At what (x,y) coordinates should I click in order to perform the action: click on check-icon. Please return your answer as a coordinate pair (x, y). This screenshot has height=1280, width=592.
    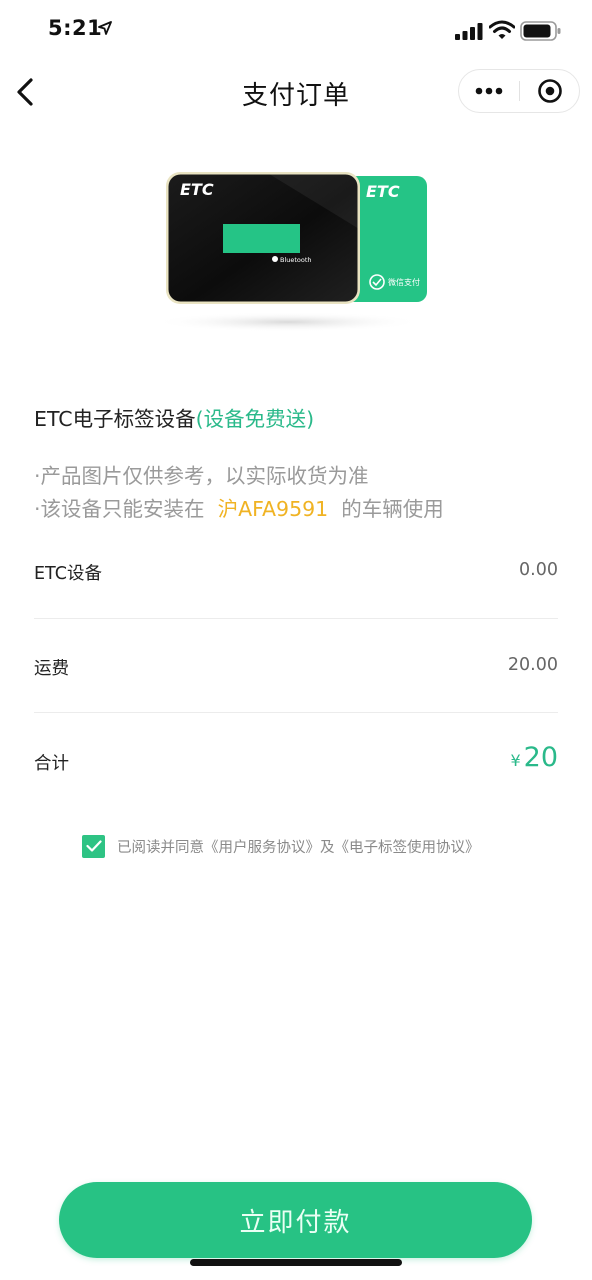
    Looking at the image, I should click on (93, 846).